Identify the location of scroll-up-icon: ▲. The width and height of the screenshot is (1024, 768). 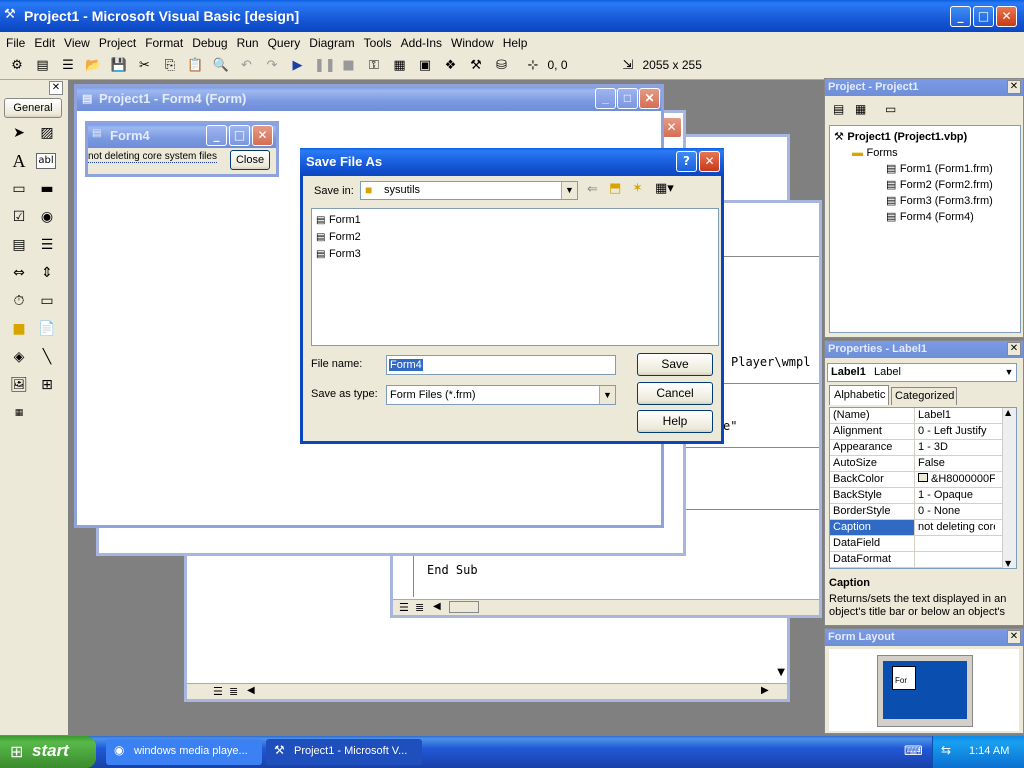
(1008, 412).